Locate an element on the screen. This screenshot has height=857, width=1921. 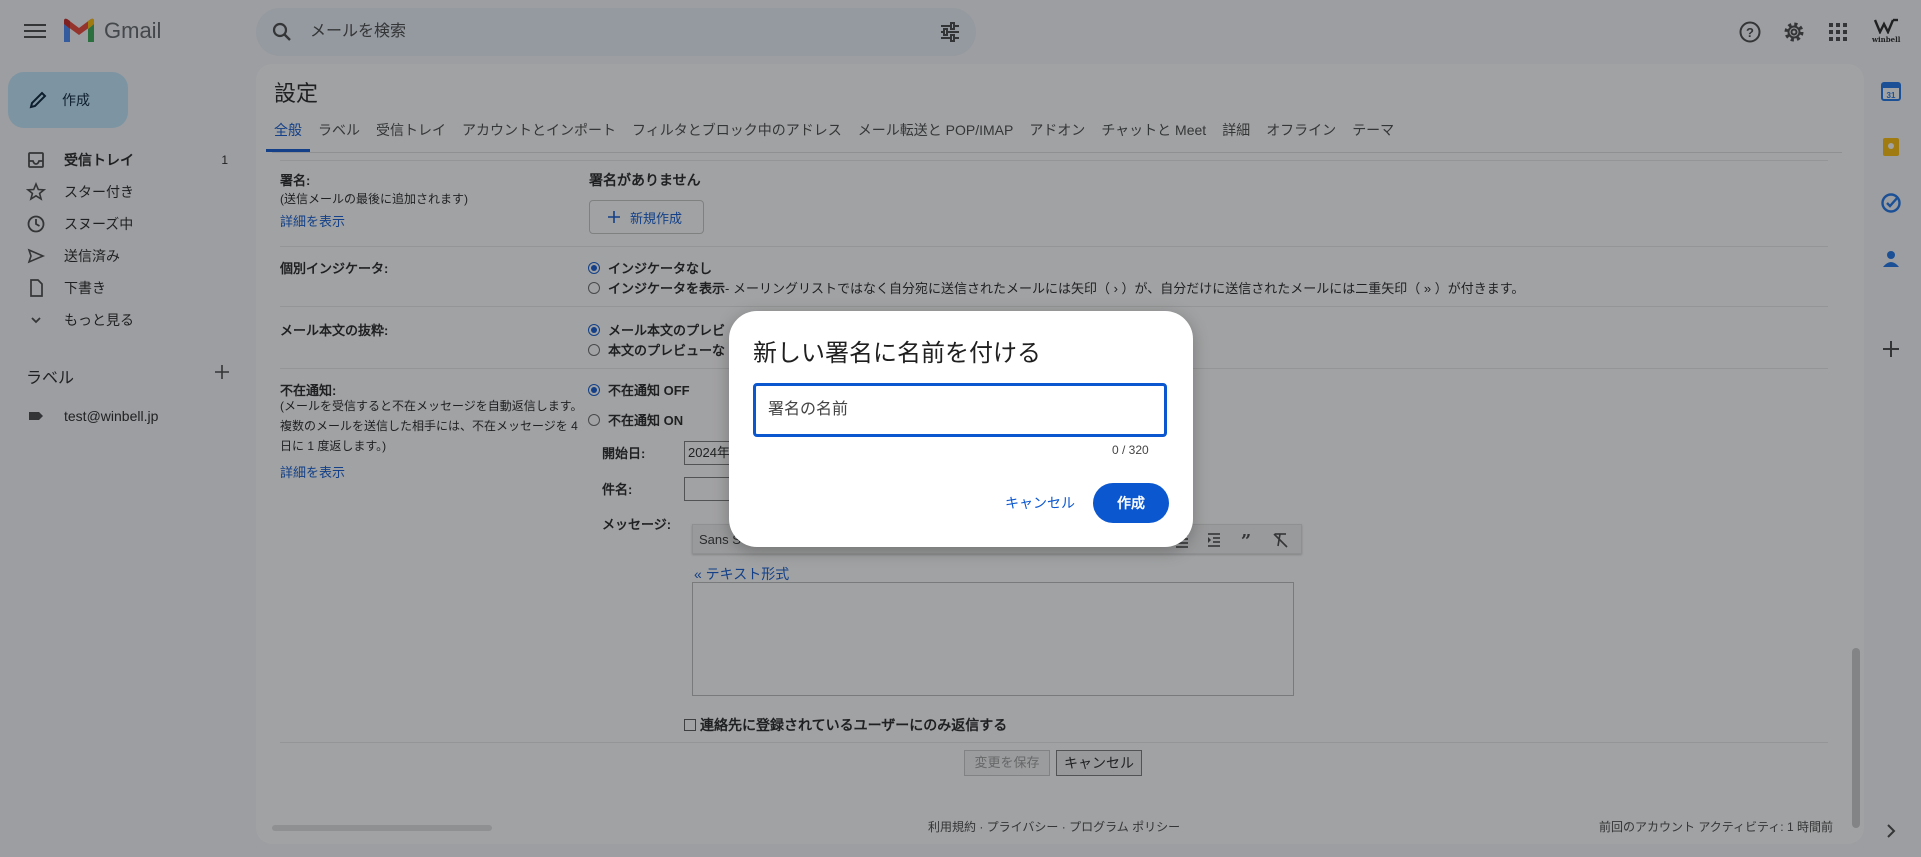
character-counter: 0 / 320 is located at coordinates (1130, 450).